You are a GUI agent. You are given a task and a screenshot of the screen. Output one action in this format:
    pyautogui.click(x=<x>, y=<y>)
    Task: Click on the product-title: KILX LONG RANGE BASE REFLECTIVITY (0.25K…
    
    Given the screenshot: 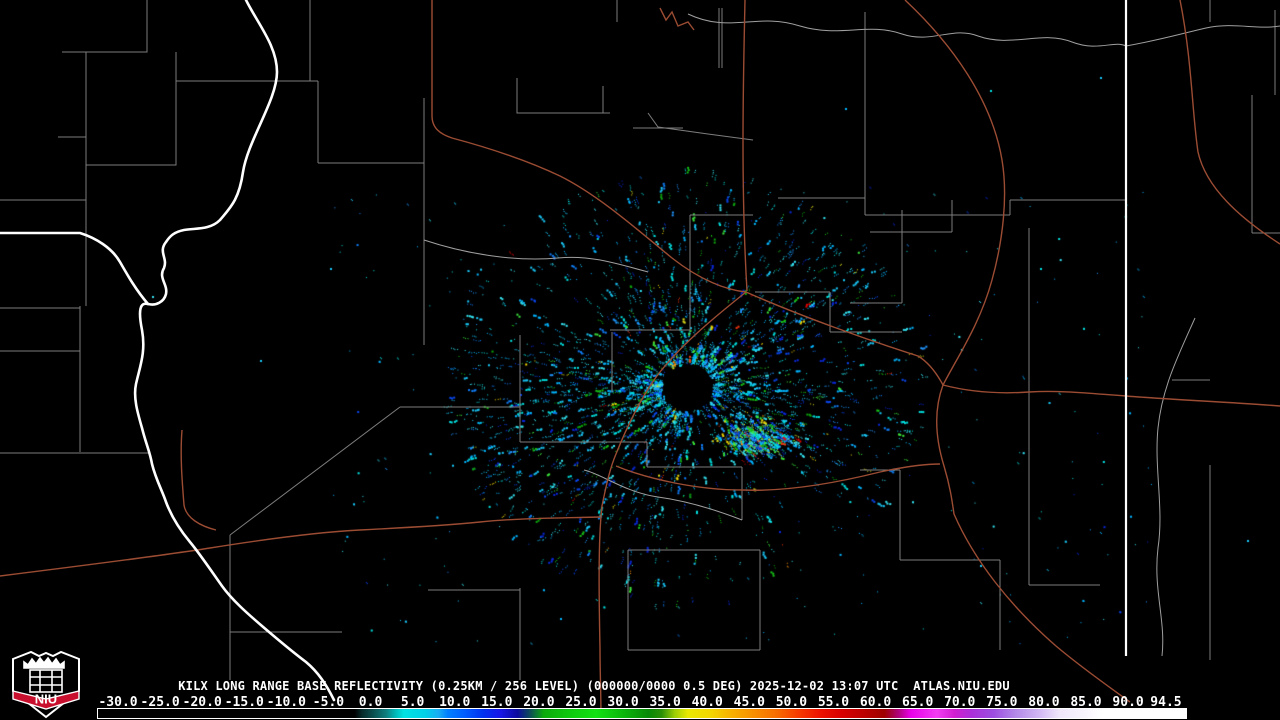 What is the action you would take?
    pyautogui.click(x=594, y=686)
    